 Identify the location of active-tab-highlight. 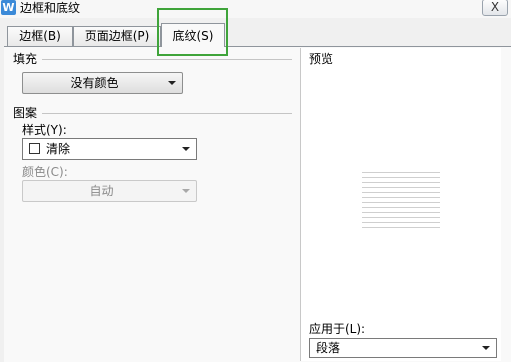
(192, 32).